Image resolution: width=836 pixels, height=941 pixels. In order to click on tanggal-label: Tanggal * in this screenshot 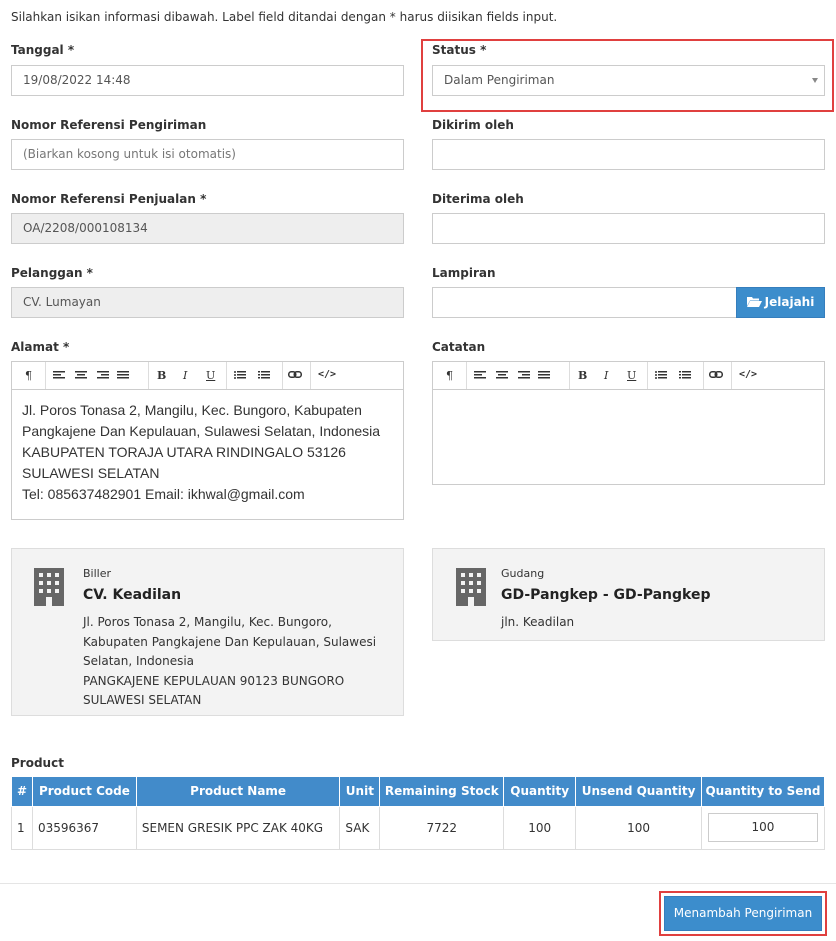, I will do `click(43, 50)`.